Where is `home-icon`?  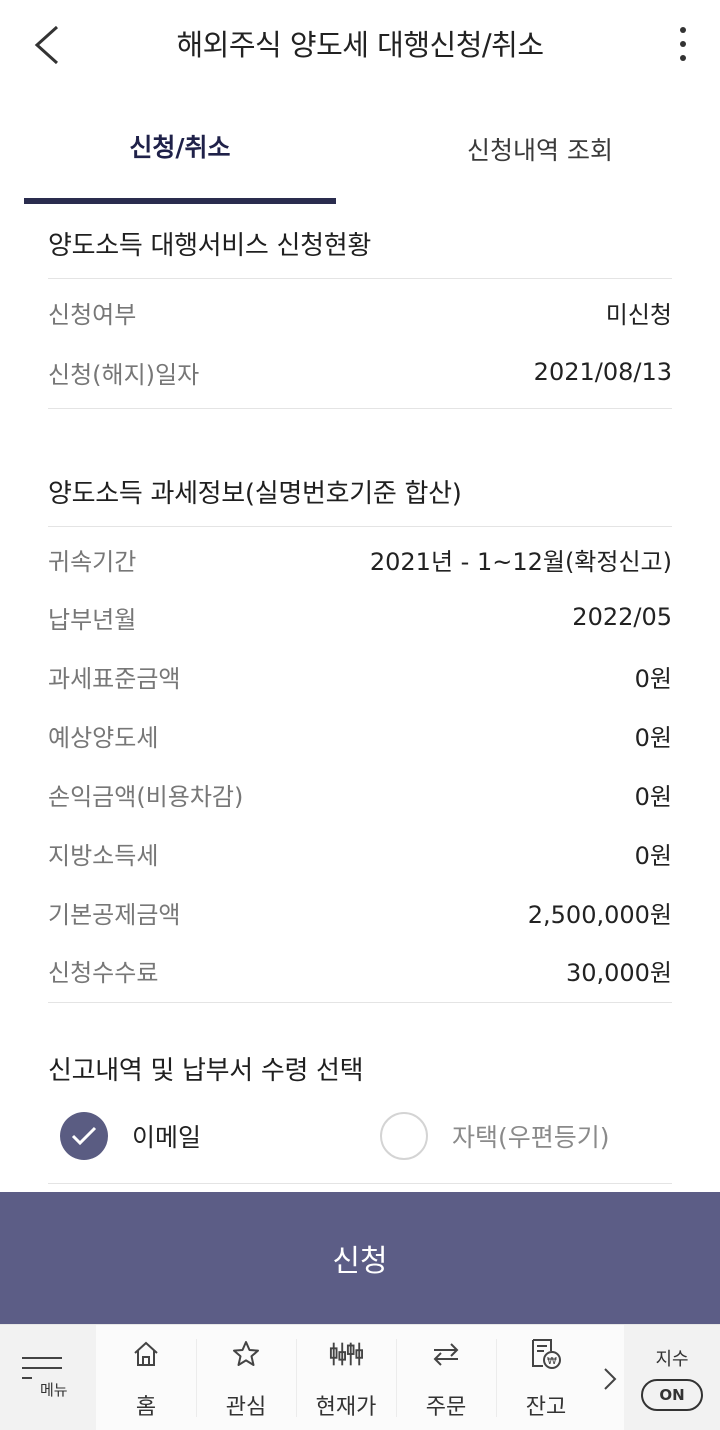
home-icon is located at coordinates (146, 1354).